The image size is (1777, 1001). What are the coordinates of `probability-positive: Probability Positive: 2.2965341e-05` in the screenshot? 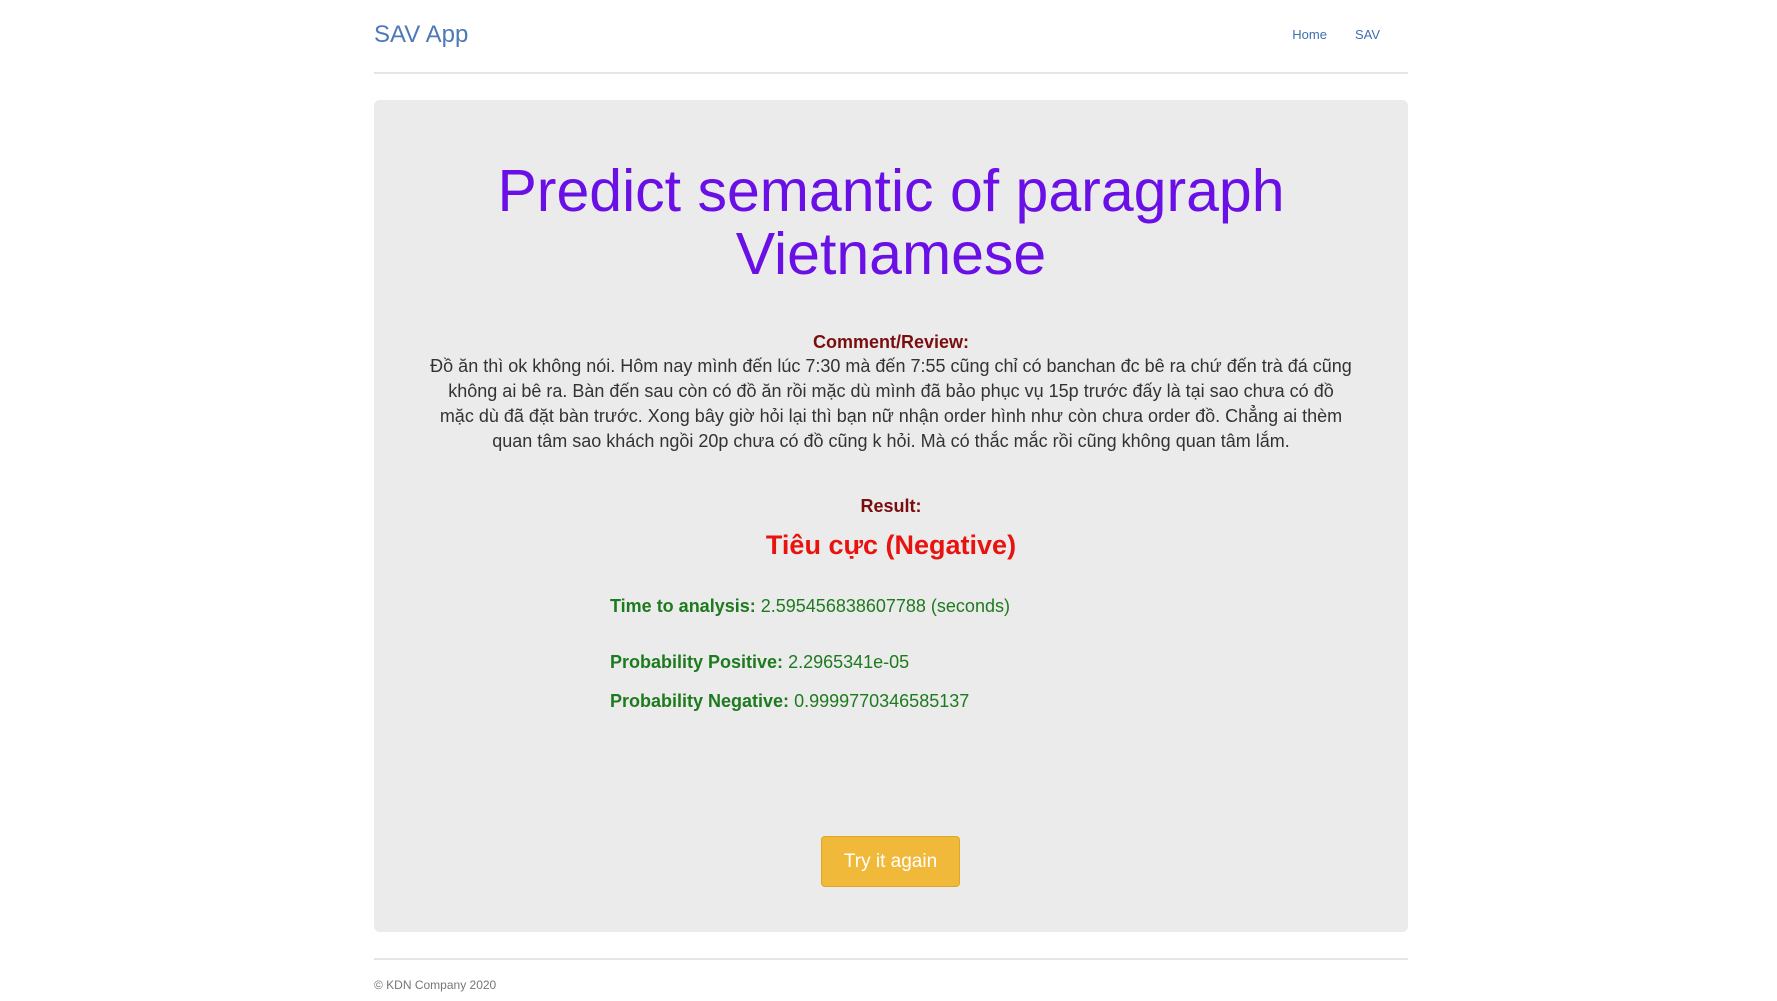 It's located at (759, 662).